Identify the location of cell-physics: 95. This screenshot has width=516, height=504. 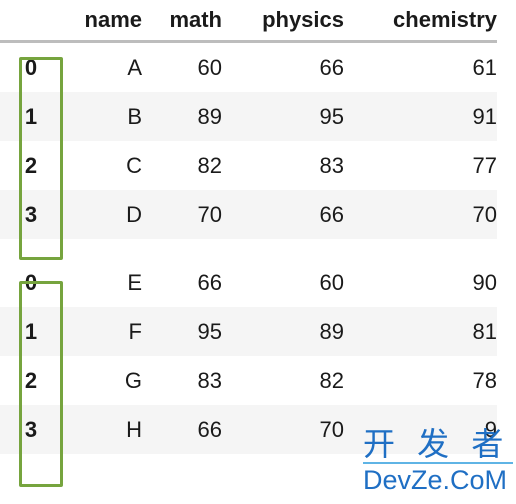
(283, 116).